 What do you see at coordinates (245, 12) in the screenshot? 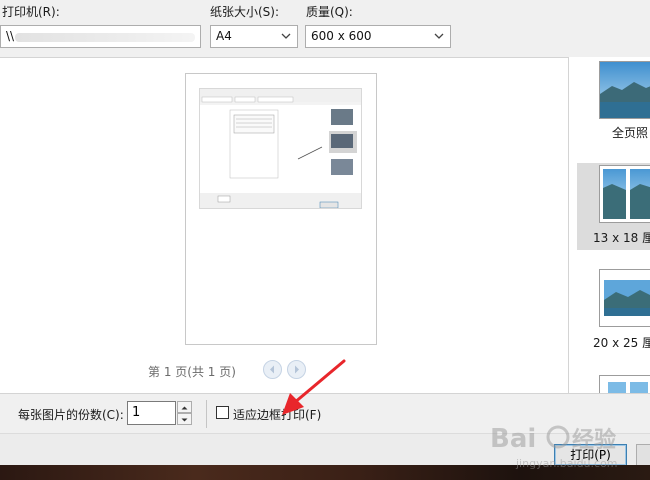
I see `paper-size-label: 纸张大小(S):` at bounding box center [245, 12].